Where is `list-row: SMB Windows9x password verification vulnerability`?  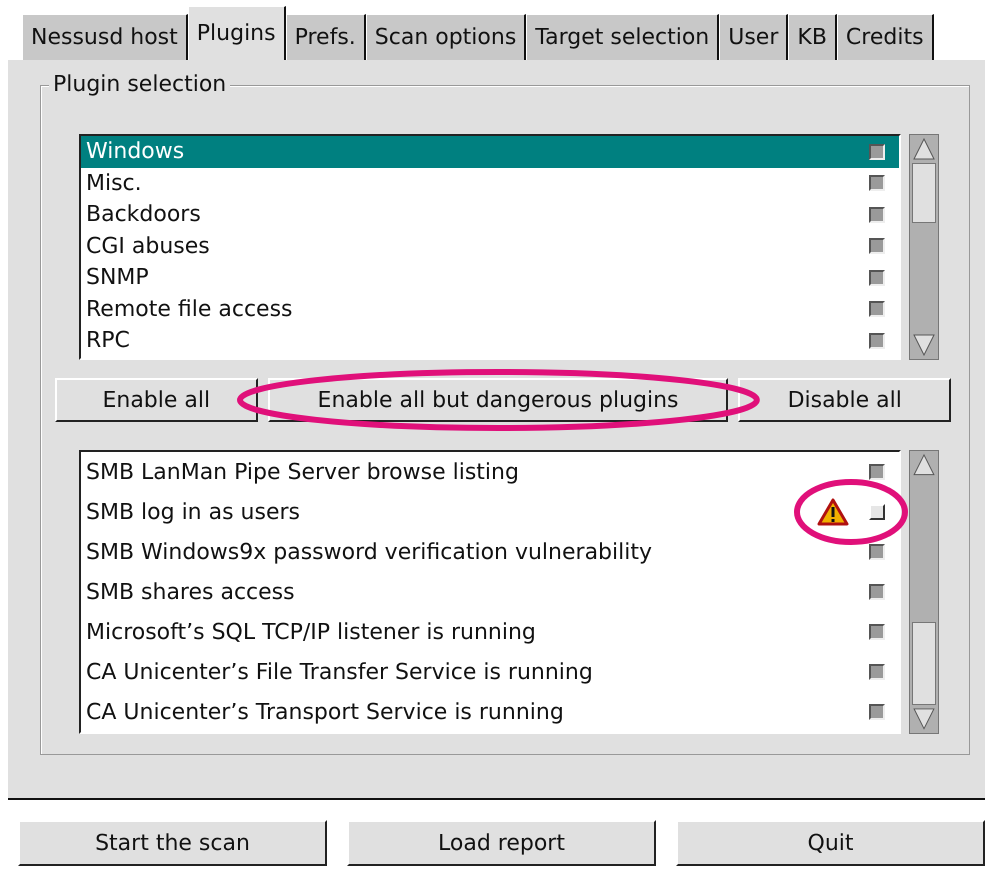
list-row: SMB Windows9x password verification vulnerability is located at coordinates (490, 552).